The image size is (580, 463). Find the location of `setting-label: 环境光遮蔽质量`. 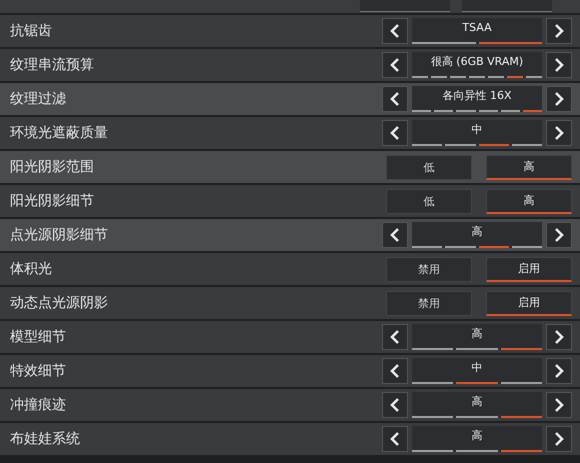

setting-label: 环境光遮蔽质量 is located at coordinates (59, 133).